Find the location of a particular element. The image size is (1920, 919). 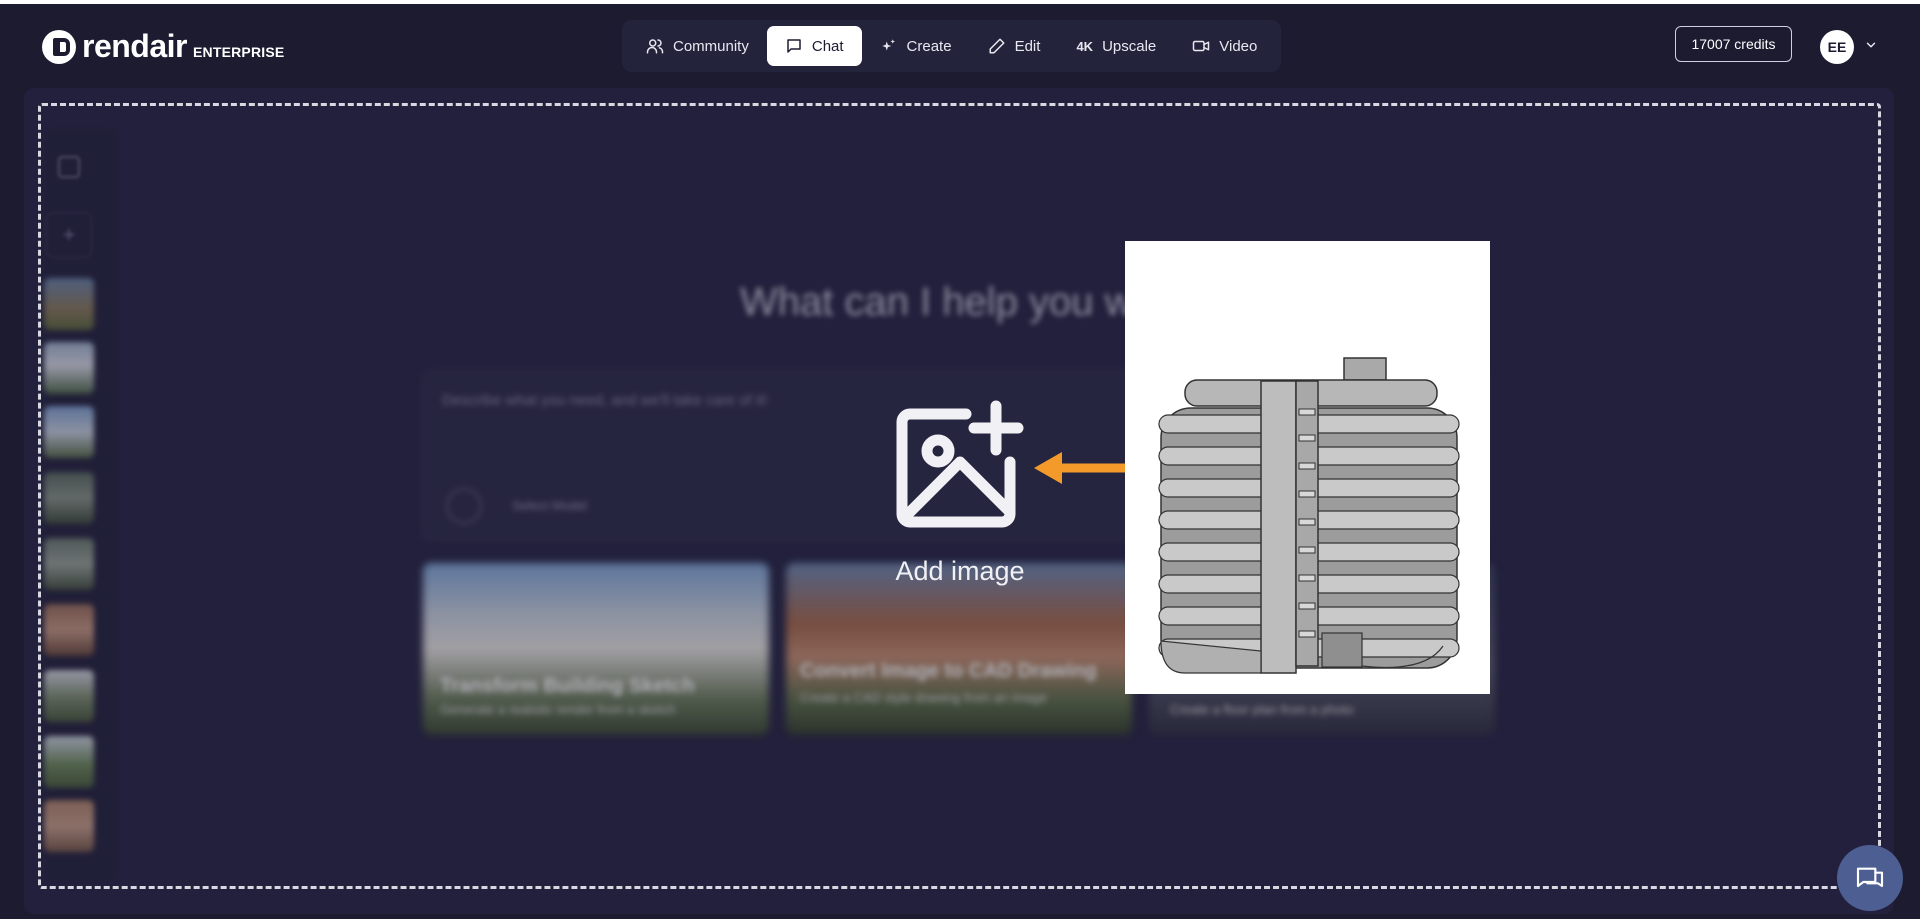

dragged-image-preview is located at coordinates (1307, 467).